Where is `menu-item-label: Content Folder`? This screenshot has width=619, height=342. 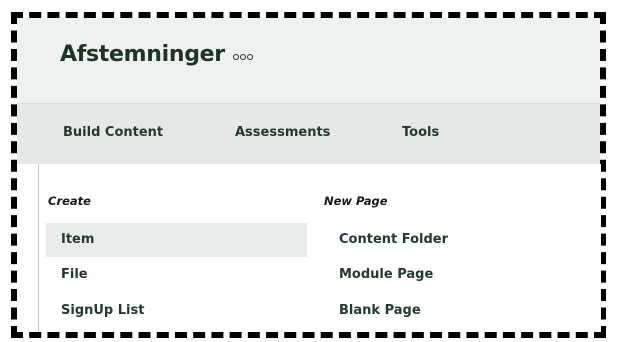
menu-item-label: Content Folder is located at coordinates (394, 239).